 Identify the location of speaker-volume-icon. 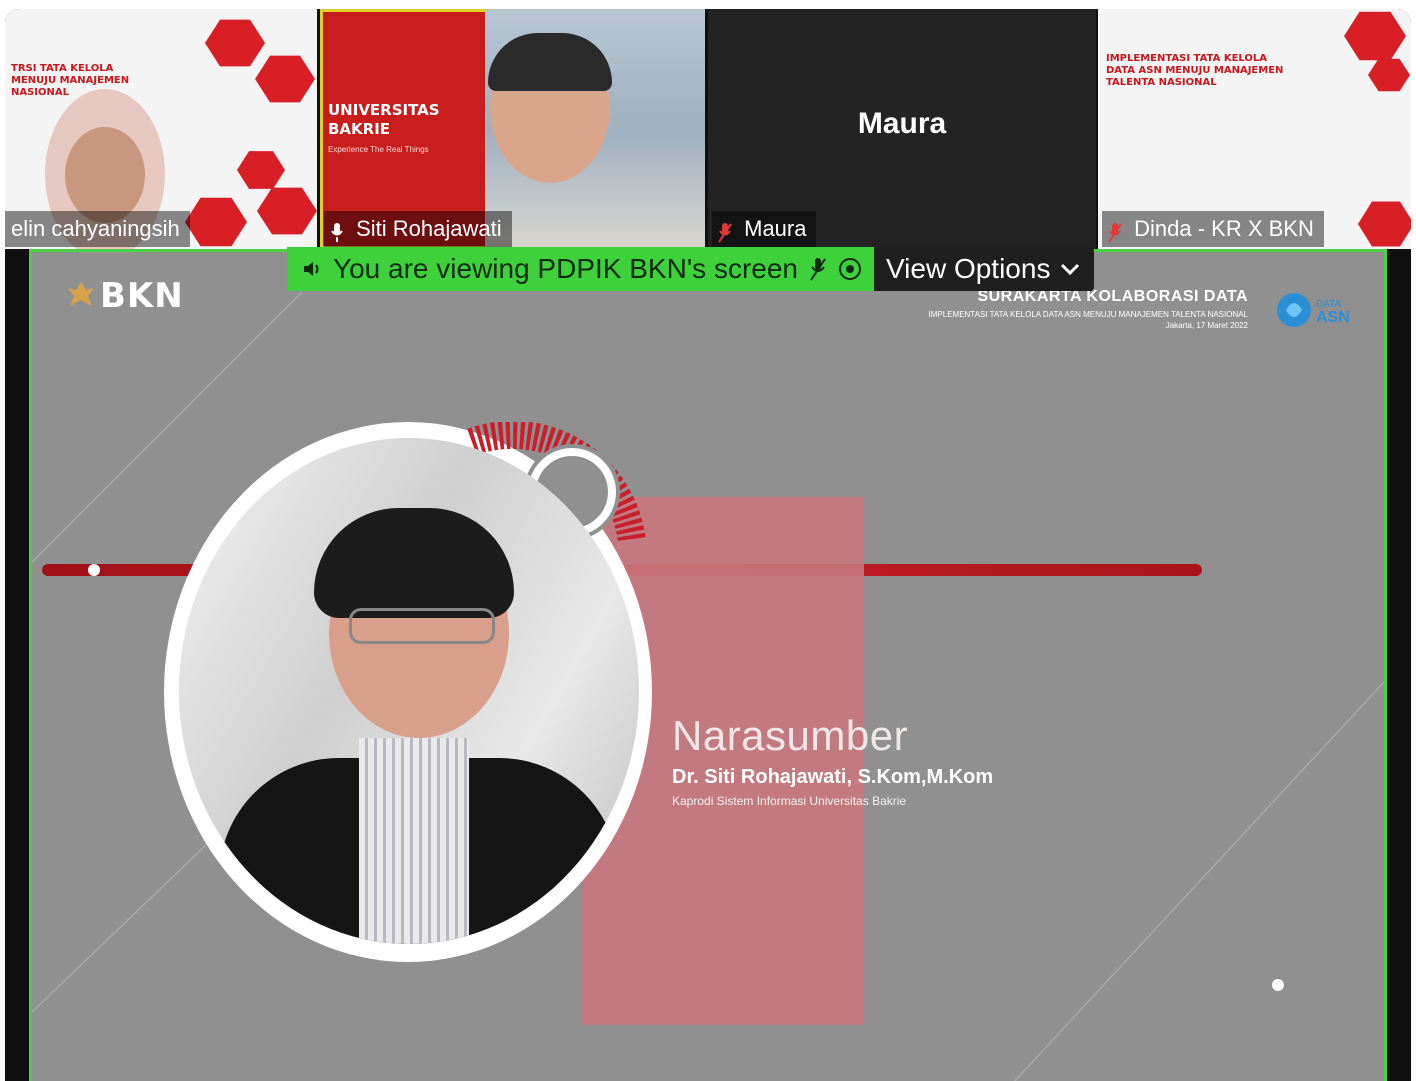
(311, 269).